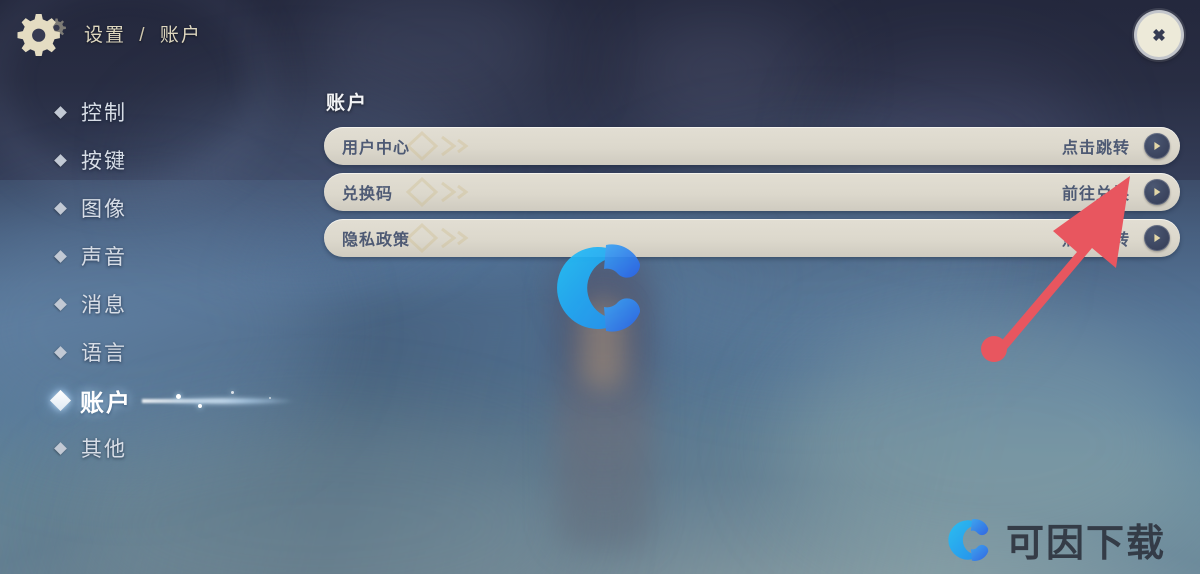 The width and height of the screenshot is (1200, 574). Describe the element at coordinates (376, 148) in the screenshot. I see `row-label: 用户中心` at that location.